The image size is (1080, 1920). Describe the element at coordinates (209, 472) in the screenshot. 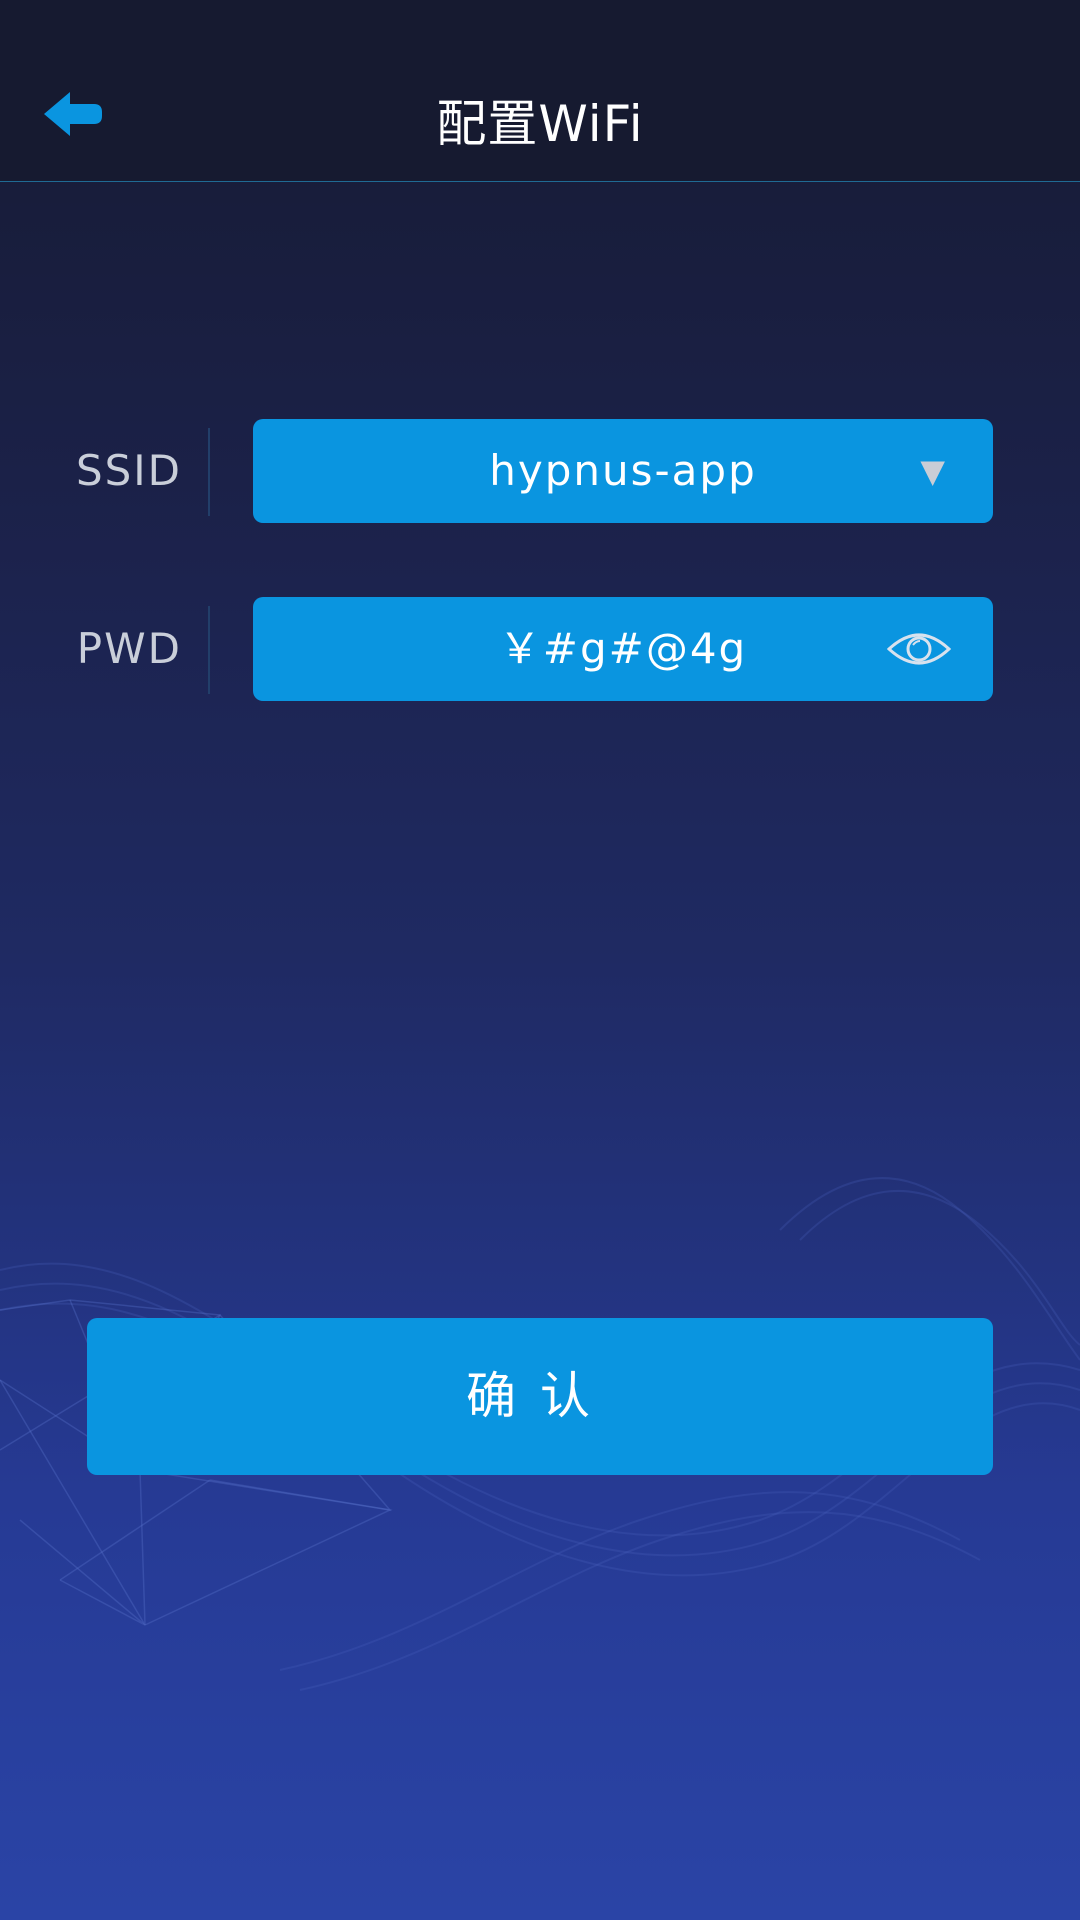

I see `ssid-divider` at that location.